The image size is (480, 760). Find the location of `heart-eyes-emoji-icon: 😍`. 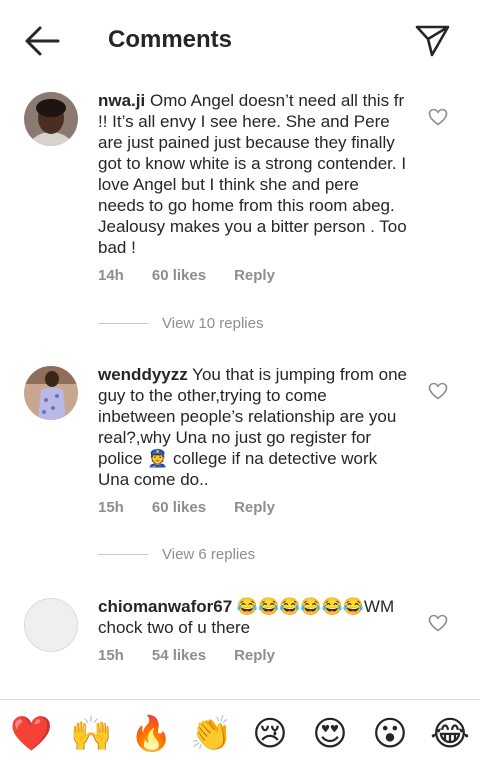

heart-eyes-emoji-icon: 😍 is located at coordinates (330, 734).